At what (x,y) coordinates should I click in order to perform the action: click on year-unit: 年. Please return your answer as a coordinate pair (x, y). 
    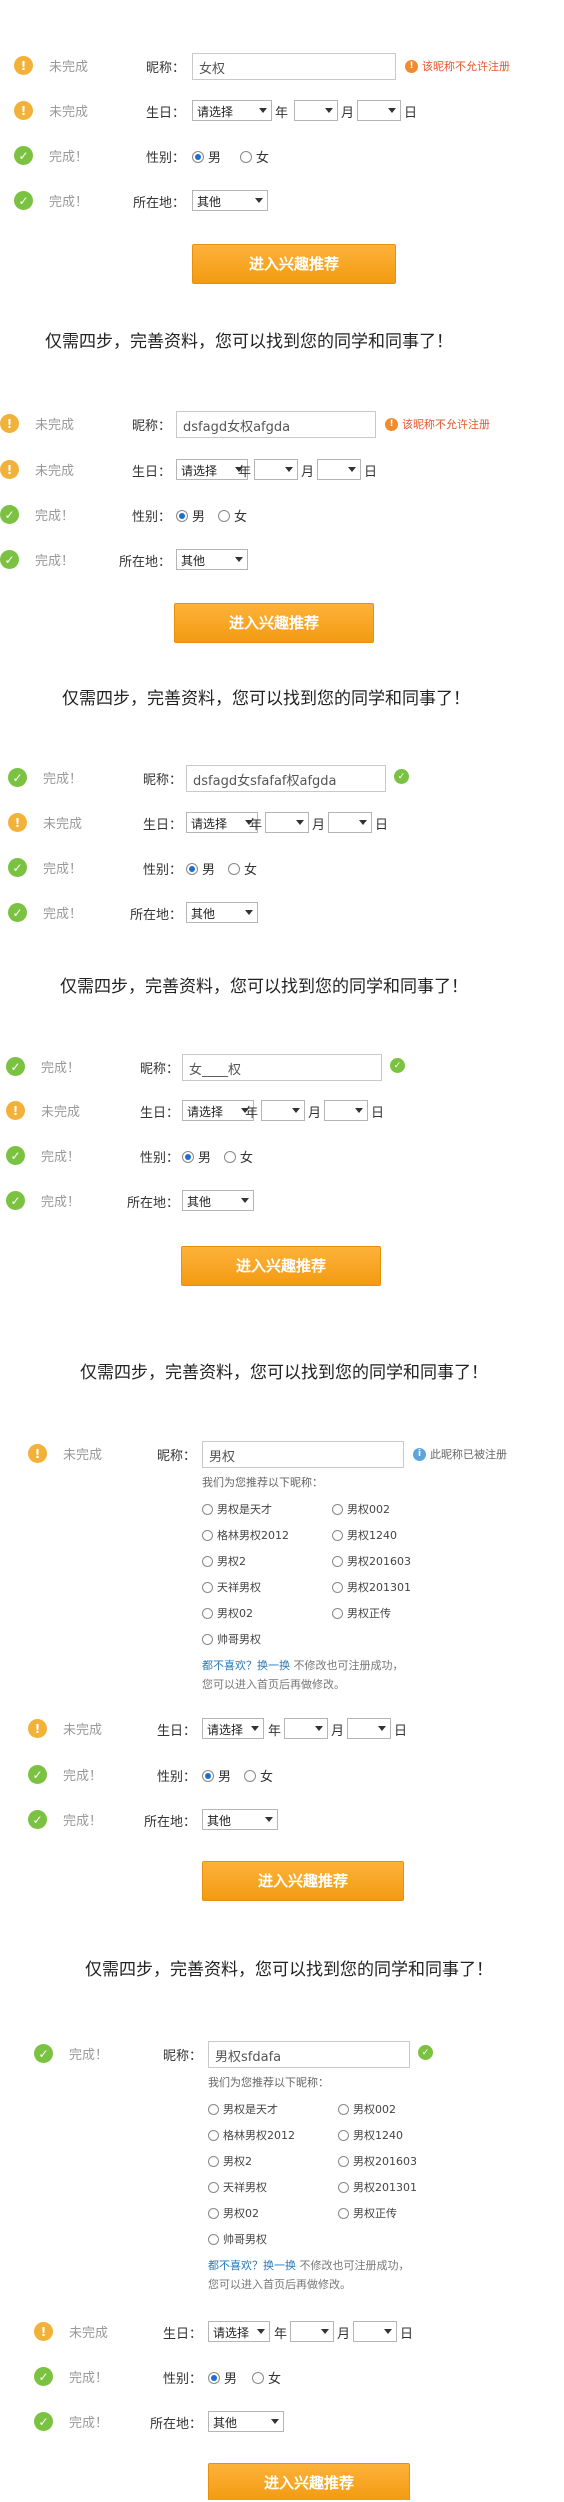
    Looking at the image, I should click on (245, 472).